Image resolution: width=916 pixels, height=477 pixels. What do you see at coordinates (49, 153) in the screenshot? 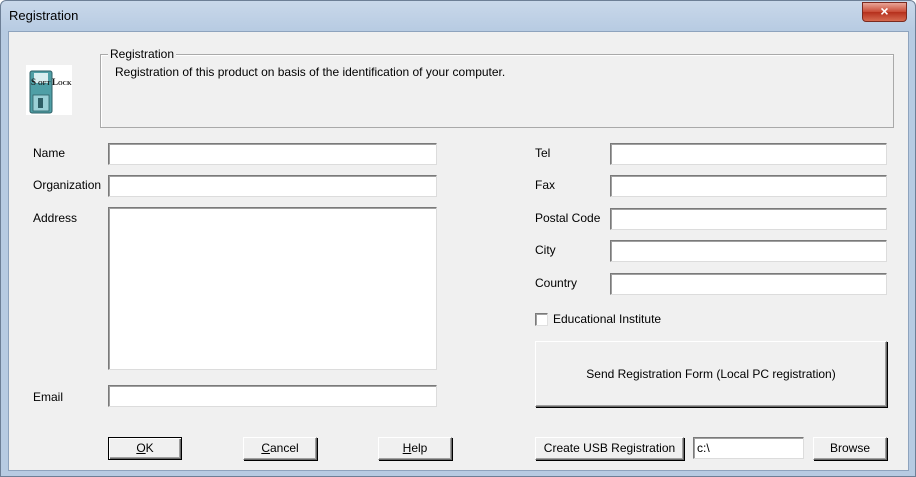
I see `name-label: Name` at bounding box center [49, 153].